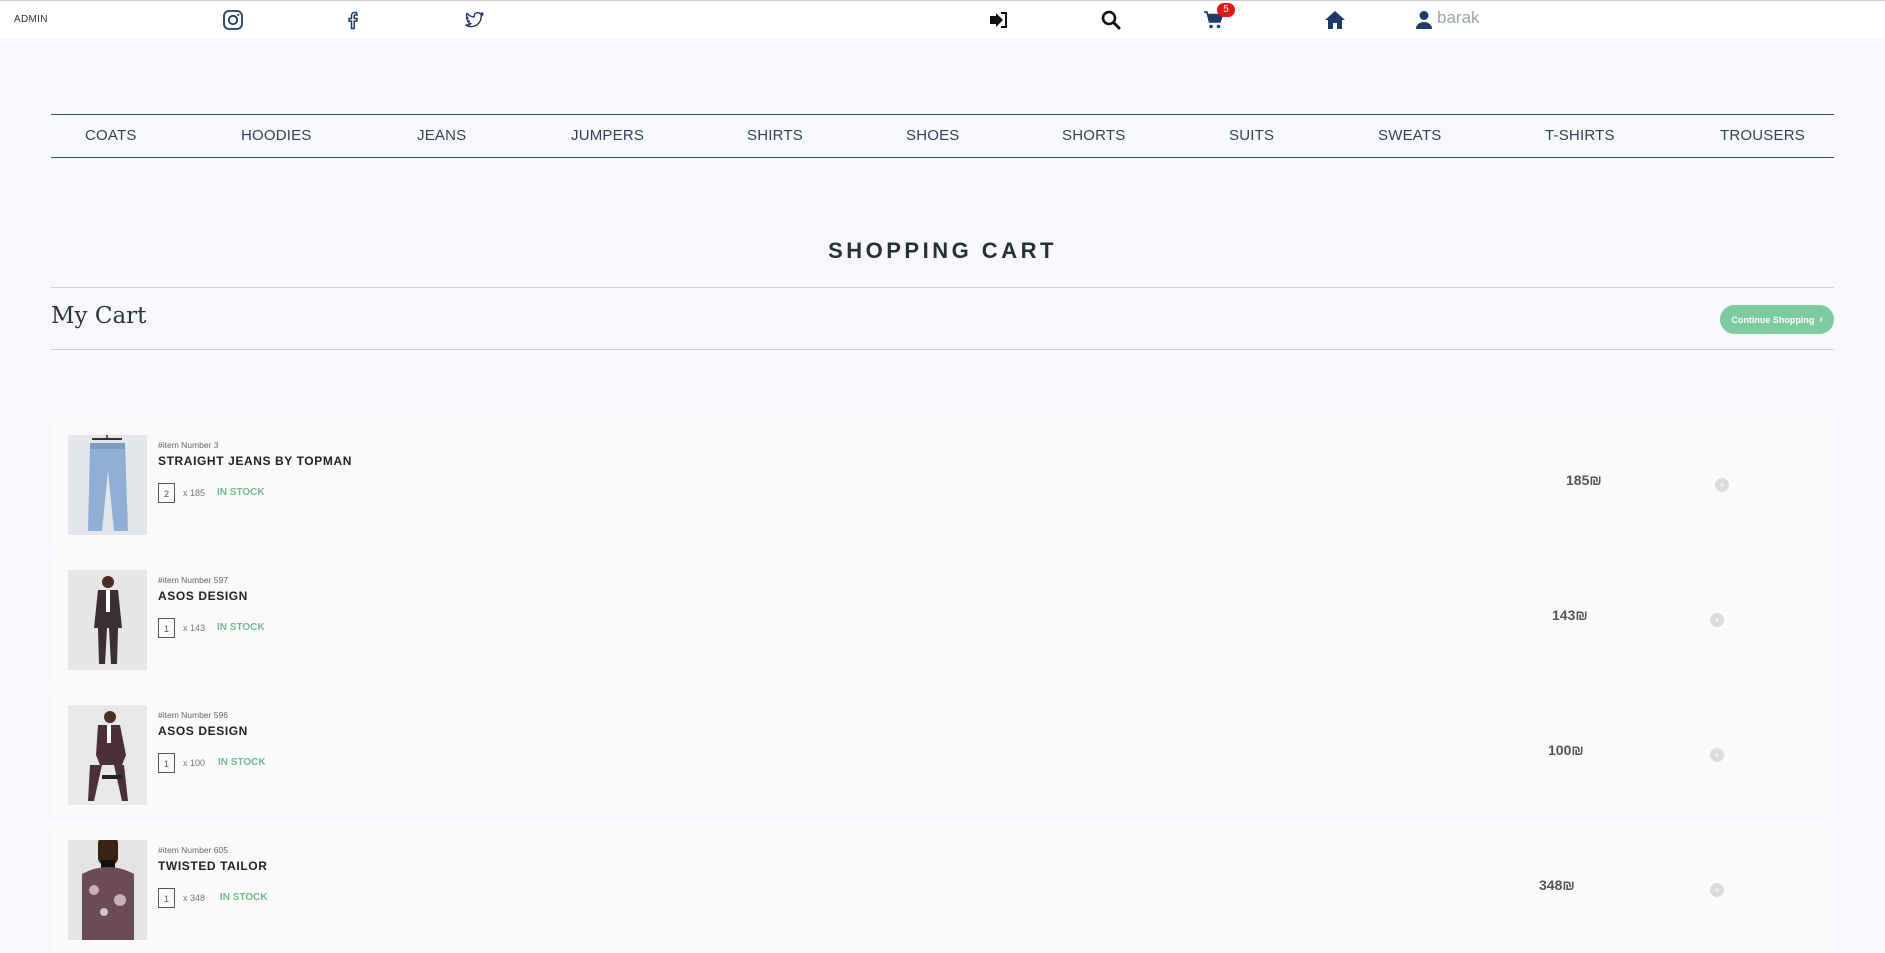 This screenshot has height=953, width=1885. I want to click on logout-icon, so click(998, 20).